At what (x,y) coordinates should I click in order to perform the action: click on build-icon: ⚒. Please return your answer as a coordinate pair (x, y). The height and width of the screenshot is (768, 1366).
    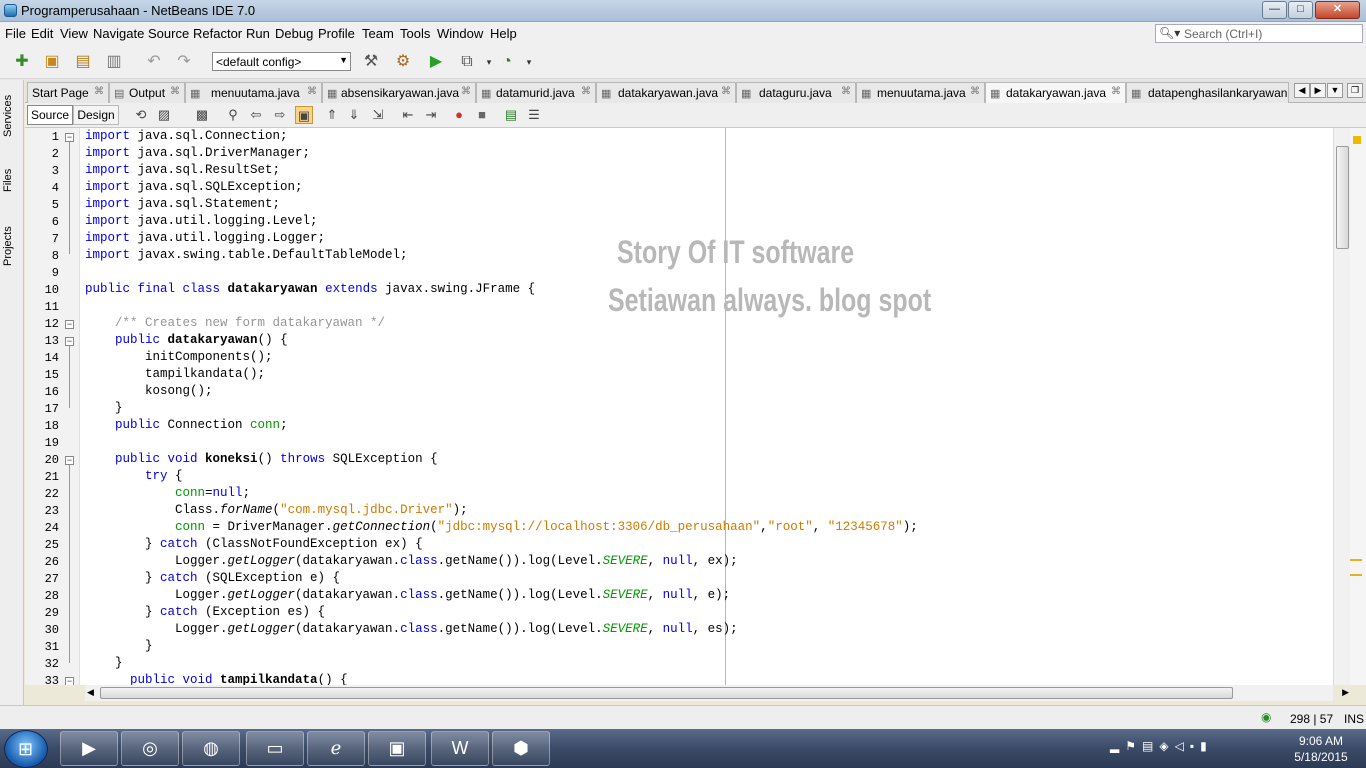
    Looking at the image, I should click on (371, 62).